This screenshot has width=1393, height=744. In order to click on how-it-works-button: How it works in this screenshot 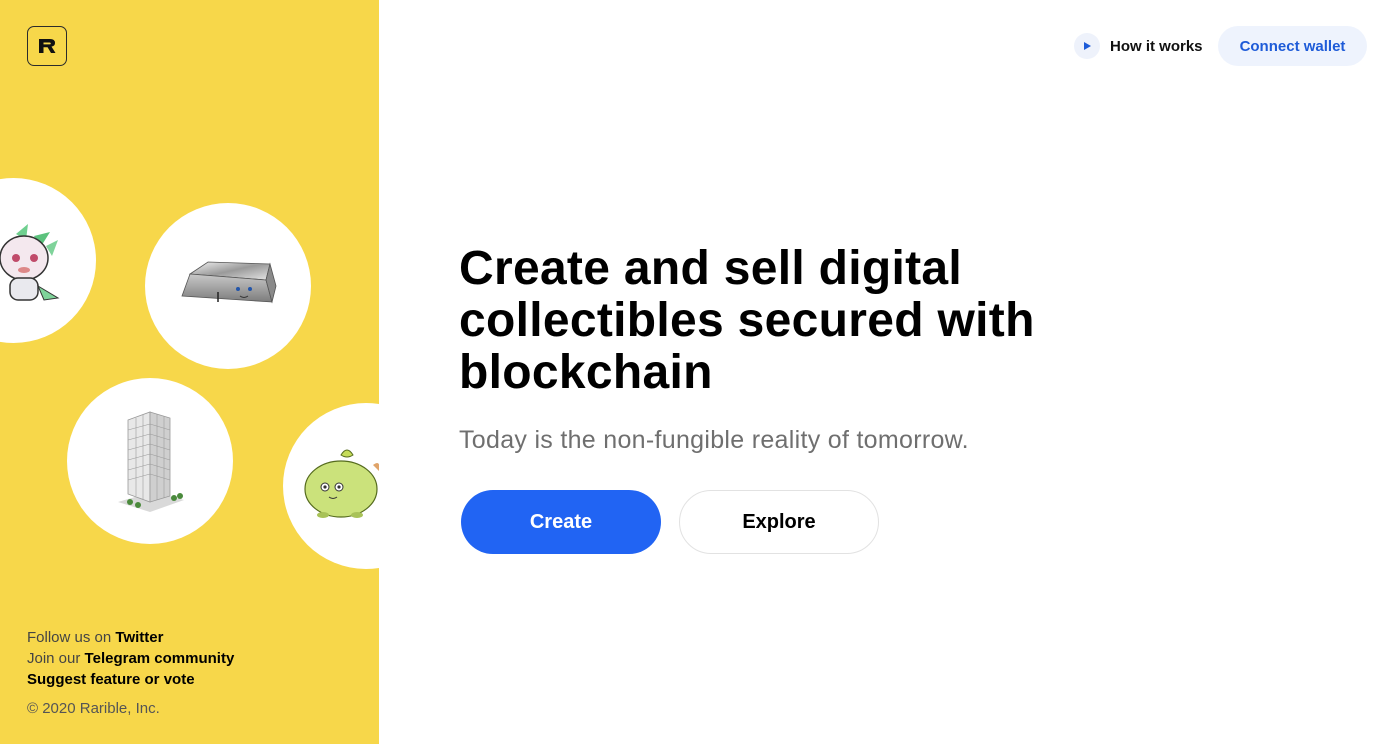, I will do `click(1138, 46)`.